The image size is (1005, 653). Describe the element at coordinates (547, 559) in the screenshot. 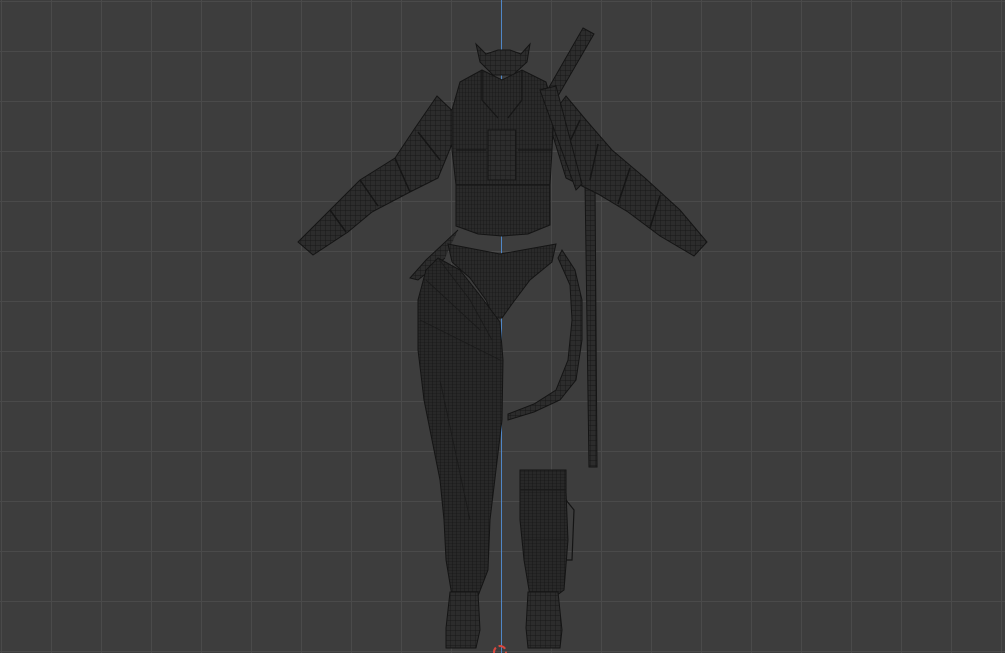

I see `boot-mesh` at that location.